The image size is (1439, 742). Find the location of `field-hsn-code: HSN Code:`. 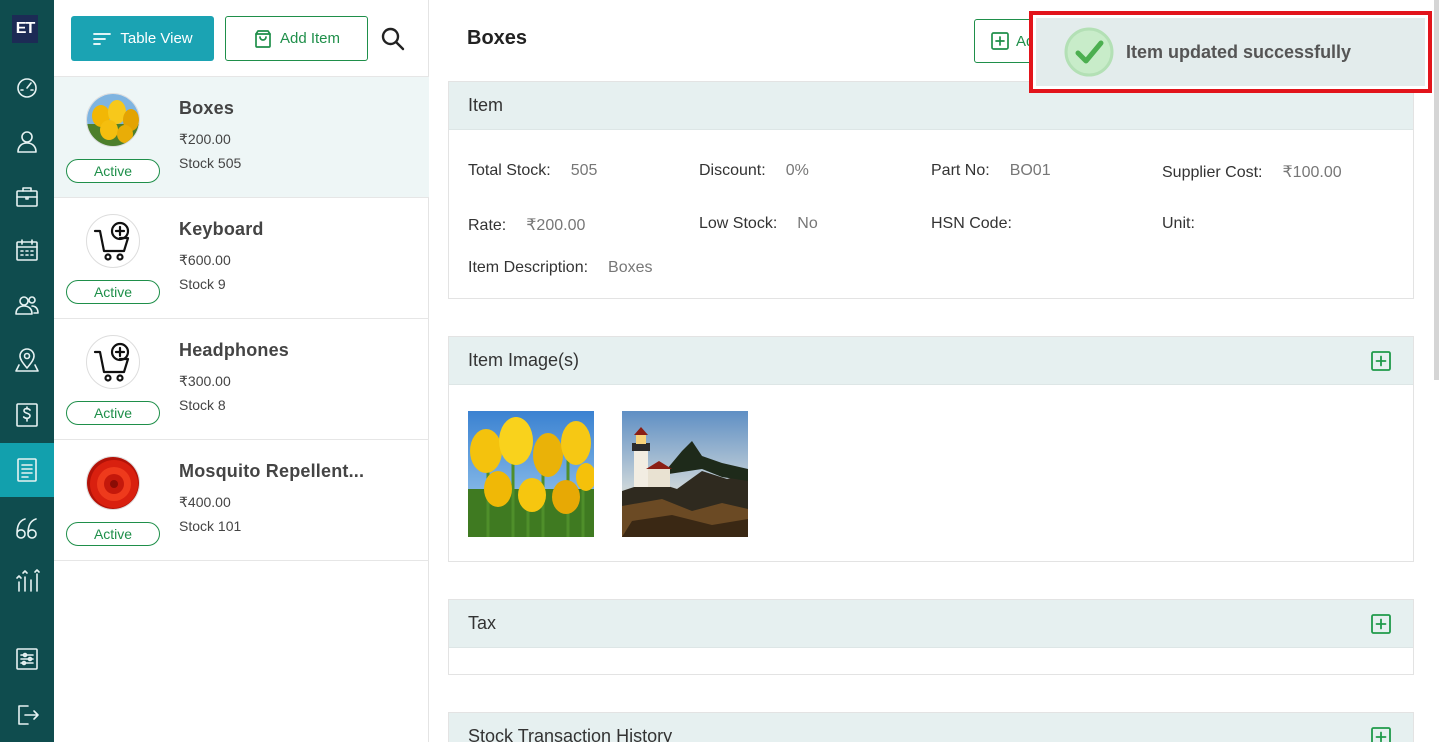

field-hsn-code: HSN Code: is located at coordinates (981, 224).